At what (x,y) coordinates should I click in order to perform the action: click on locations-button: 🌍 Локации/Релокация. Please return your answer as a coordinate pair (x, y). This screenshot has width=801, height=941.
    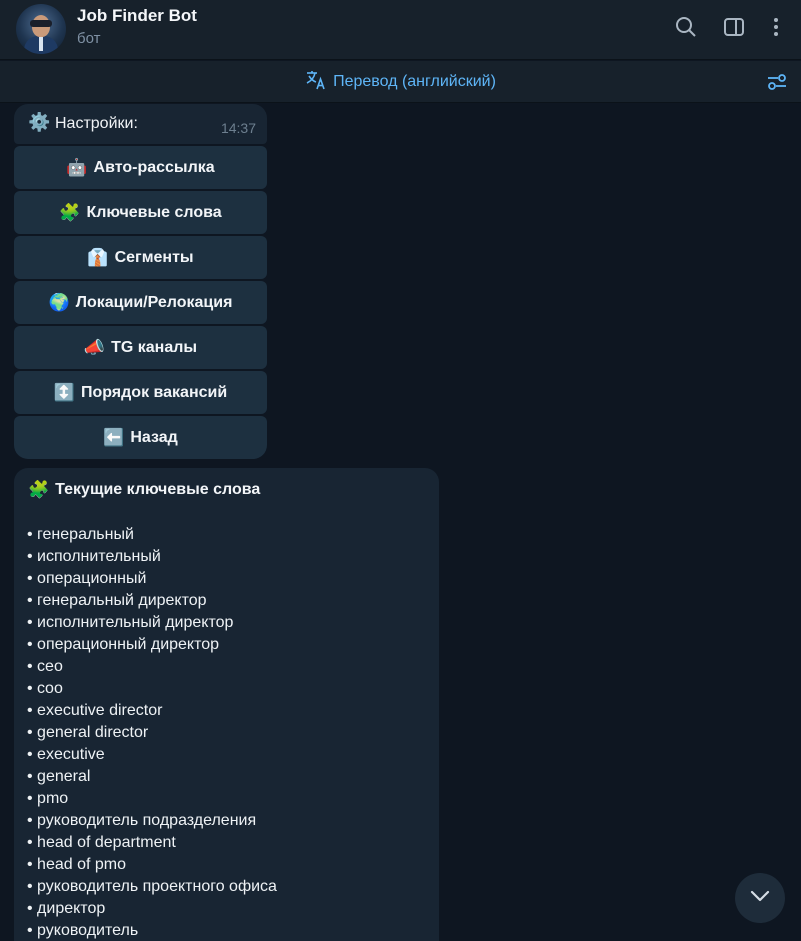
    Looking at the image, I should click on (140, 302).